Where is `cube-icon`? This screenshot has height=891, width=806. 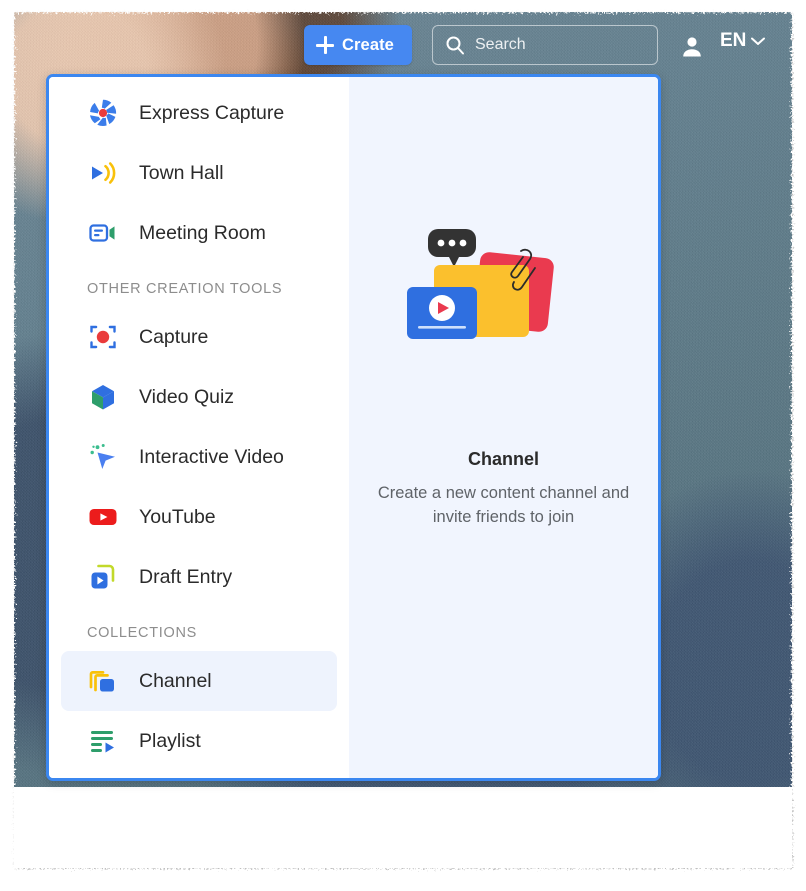 cube-icon is located at coordinates (103, 397).